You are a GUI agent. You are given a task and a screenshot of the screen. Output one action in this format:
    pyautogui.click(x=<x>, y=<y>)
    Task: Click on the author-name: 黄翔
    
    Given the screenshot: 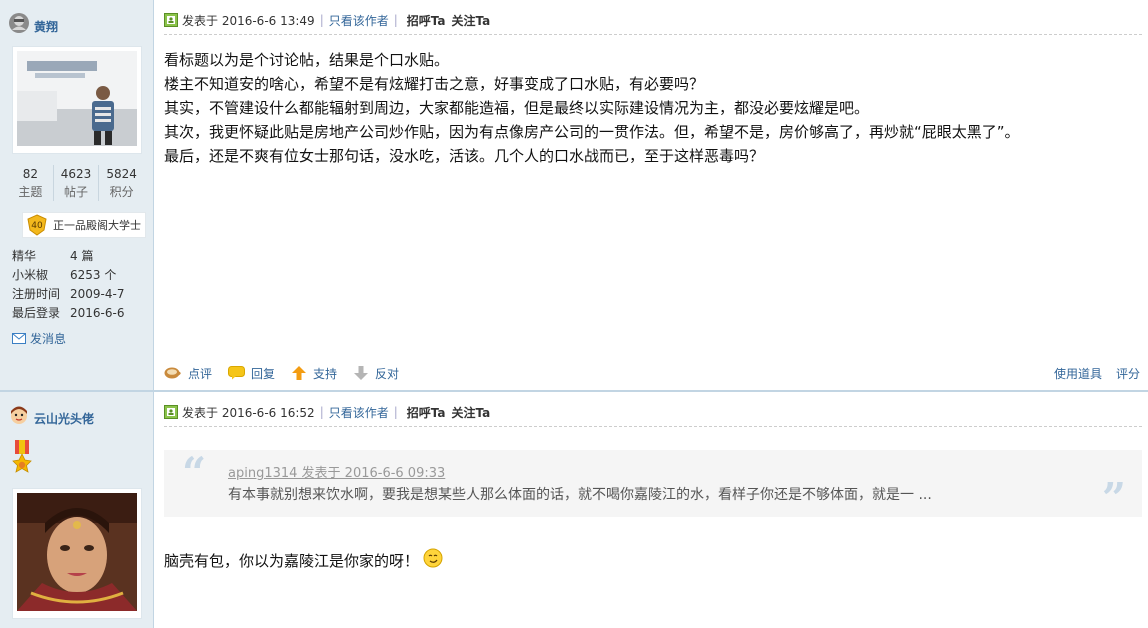 What is the action you would take?
    pyautogui.click(x=46, y=26)
    